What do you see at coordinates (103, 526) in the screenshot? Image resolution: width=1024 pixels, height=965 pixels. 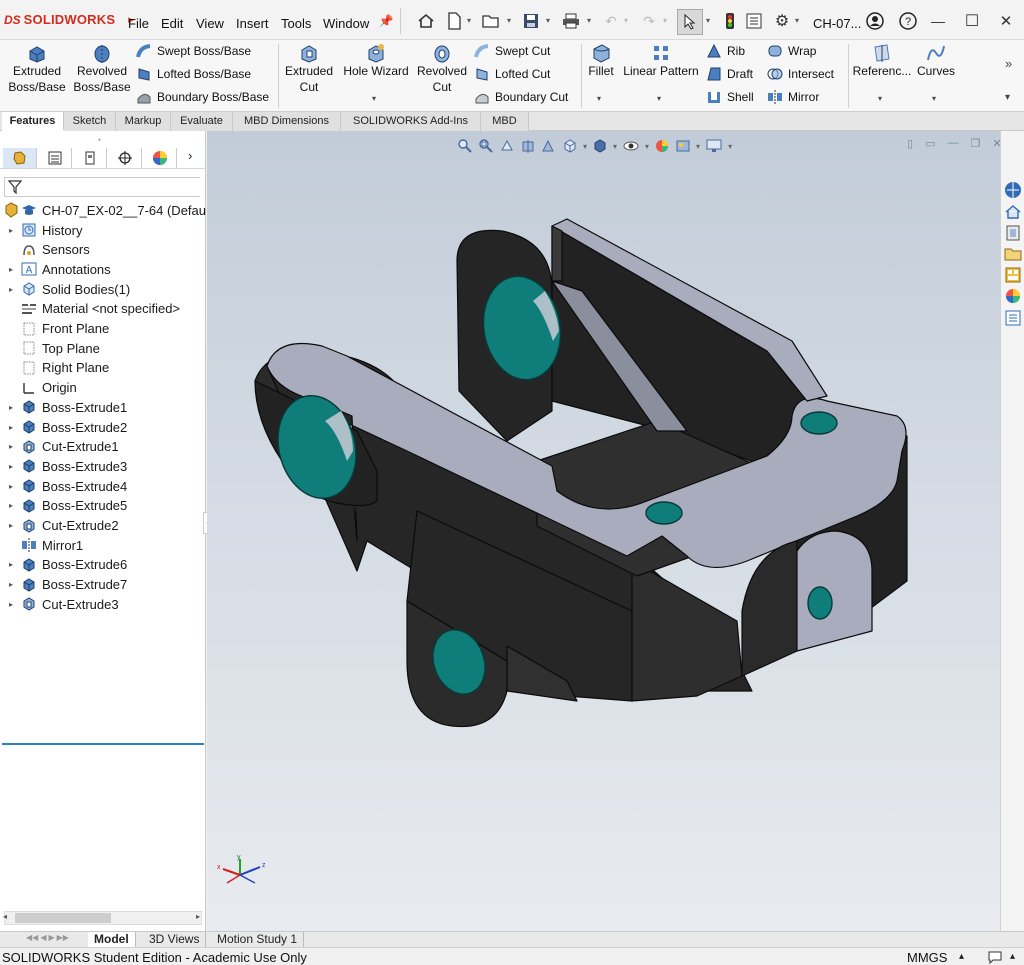 I see `tree-item-cut-extrude2: ▸ Cut-Extrude2` at bounding box center [103, 526].